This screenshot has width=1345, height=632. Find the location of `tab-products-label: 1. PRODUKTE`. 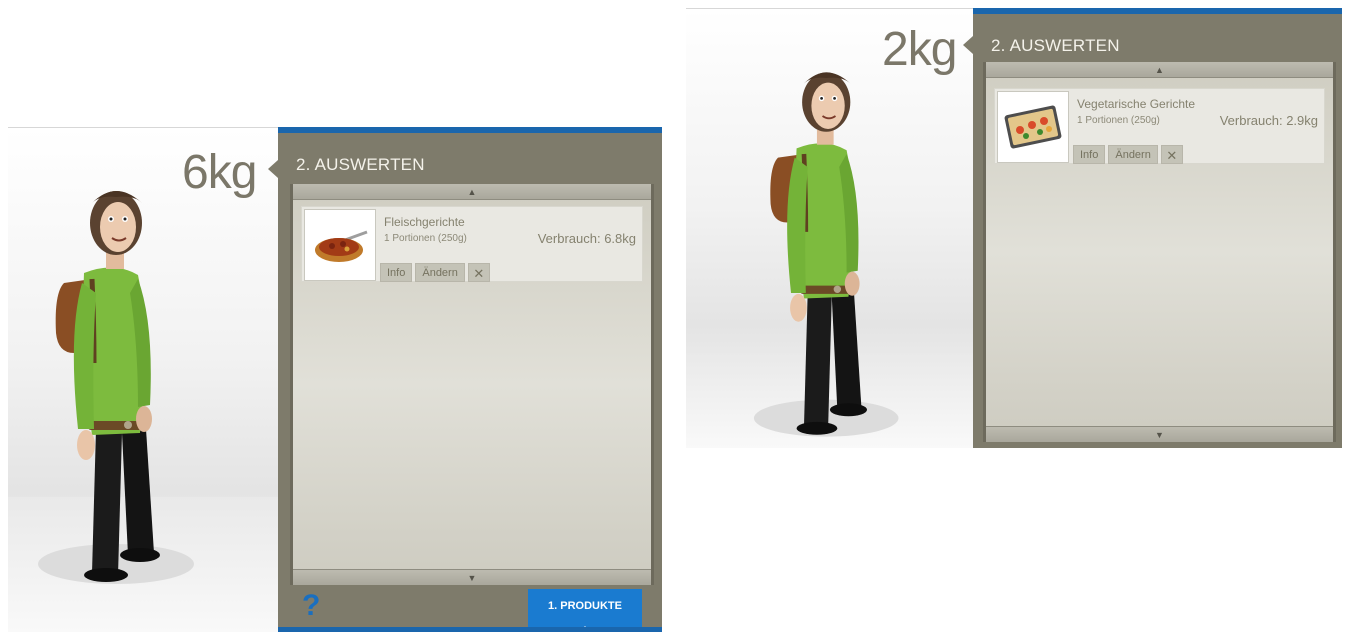

tab-products-label: 1. PRODUKTE is located at coordinates (585, 606).